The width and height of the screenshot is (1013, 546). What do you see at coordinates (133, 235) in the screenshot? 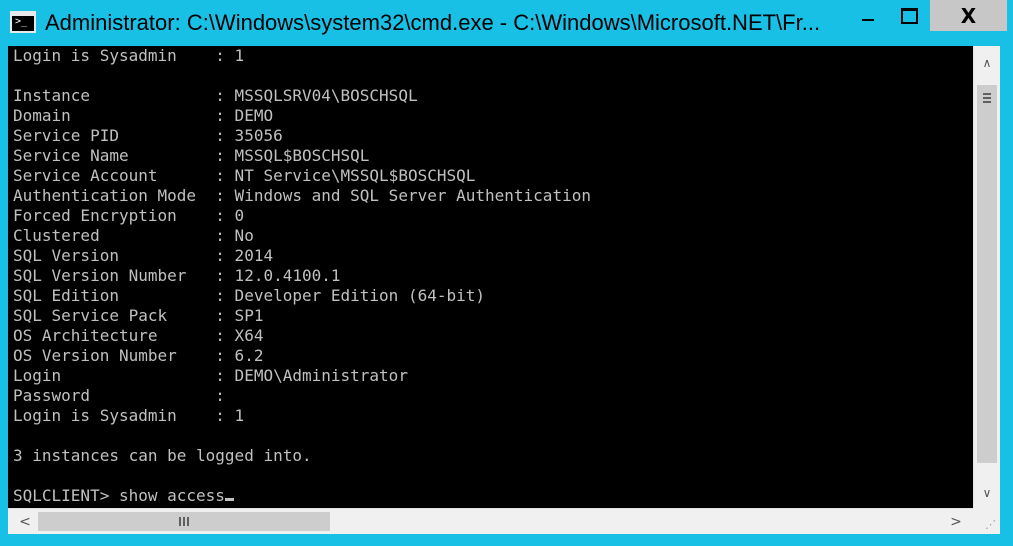
I see `console-line: Clustered : No` at bounding box center [133, 235].